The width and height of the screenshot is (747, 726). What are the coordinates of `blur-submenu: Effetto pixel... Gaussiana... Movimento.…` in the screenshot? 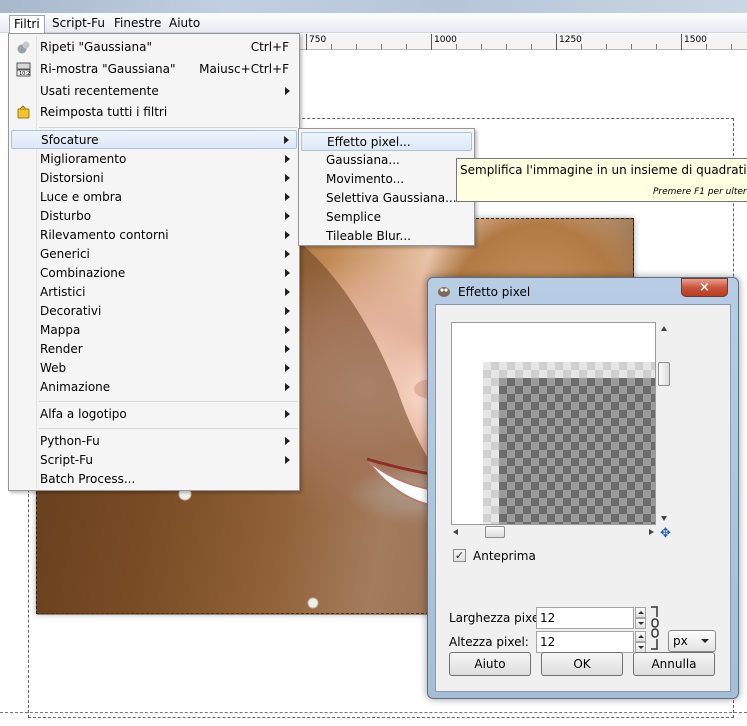 It's located at (386, 187).